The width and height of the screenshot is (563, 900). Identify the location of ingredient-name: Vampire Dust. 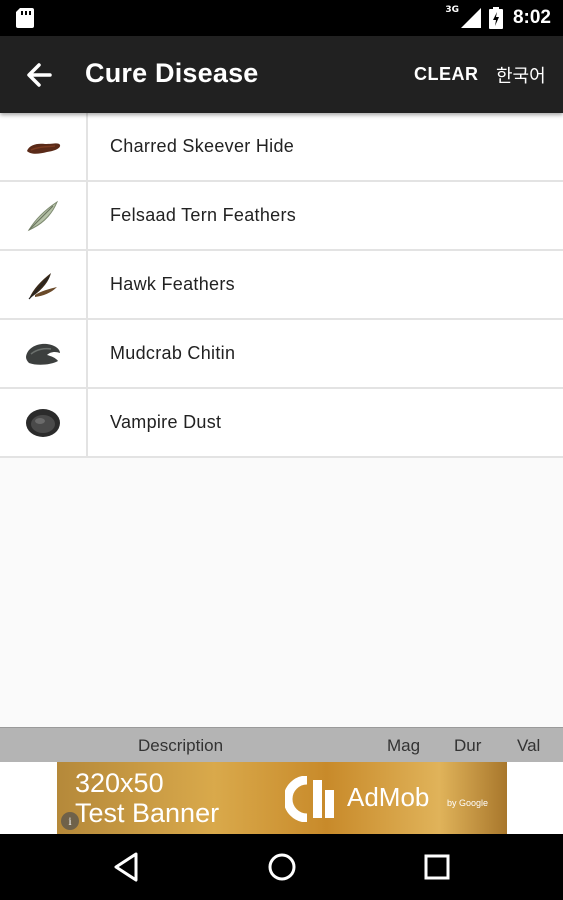
(166, 422).